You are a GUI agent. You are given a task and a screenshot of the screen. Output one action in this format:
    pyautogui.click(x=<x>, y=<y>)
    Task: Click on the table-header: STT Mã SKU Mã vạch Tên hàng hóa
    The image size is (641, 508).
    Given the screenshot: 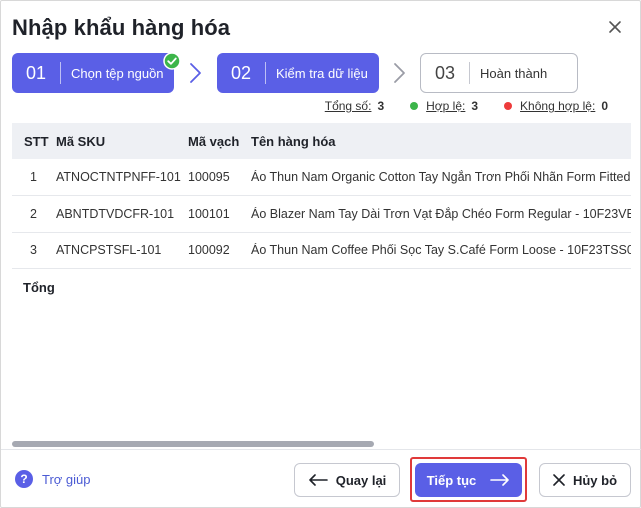 What is the action you would take?
    pyautogui.click(x=321, y=141)
    